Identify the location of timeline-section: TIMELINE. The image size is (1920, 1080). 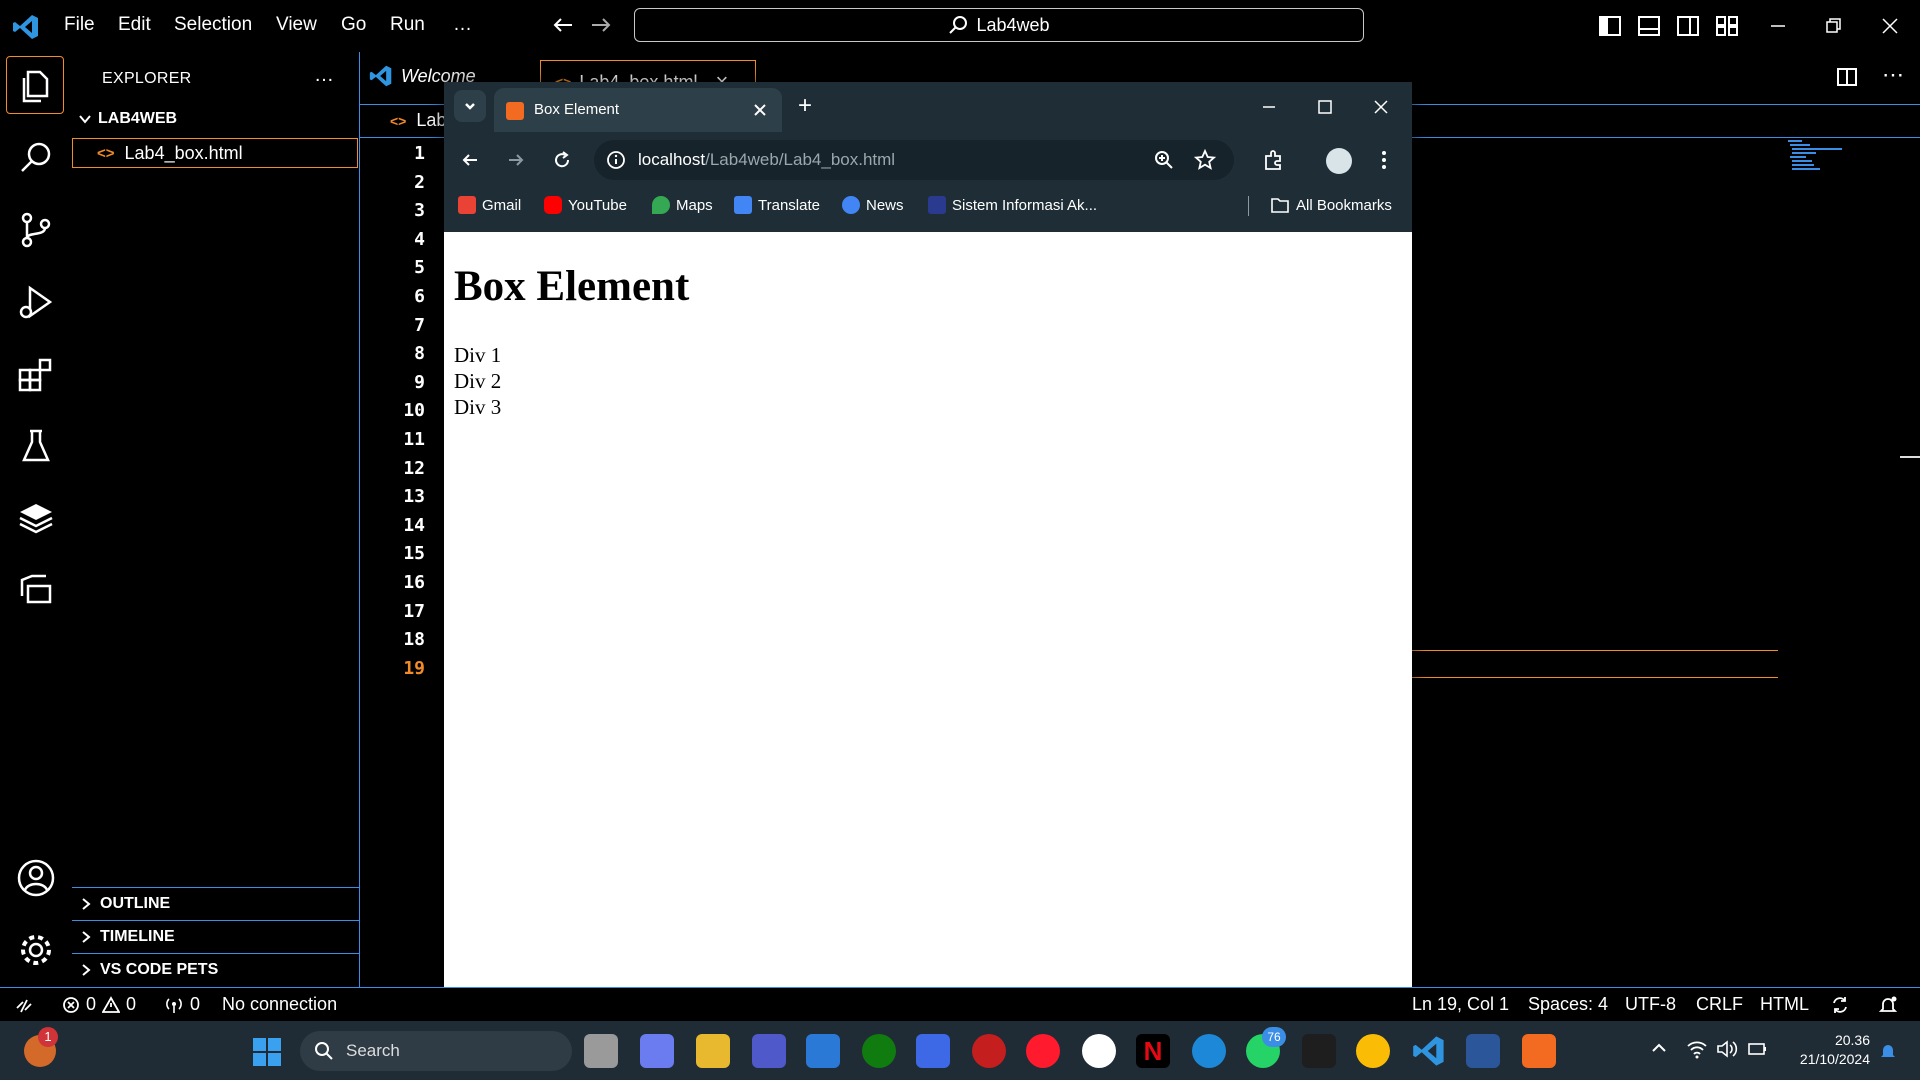
(215, 936).